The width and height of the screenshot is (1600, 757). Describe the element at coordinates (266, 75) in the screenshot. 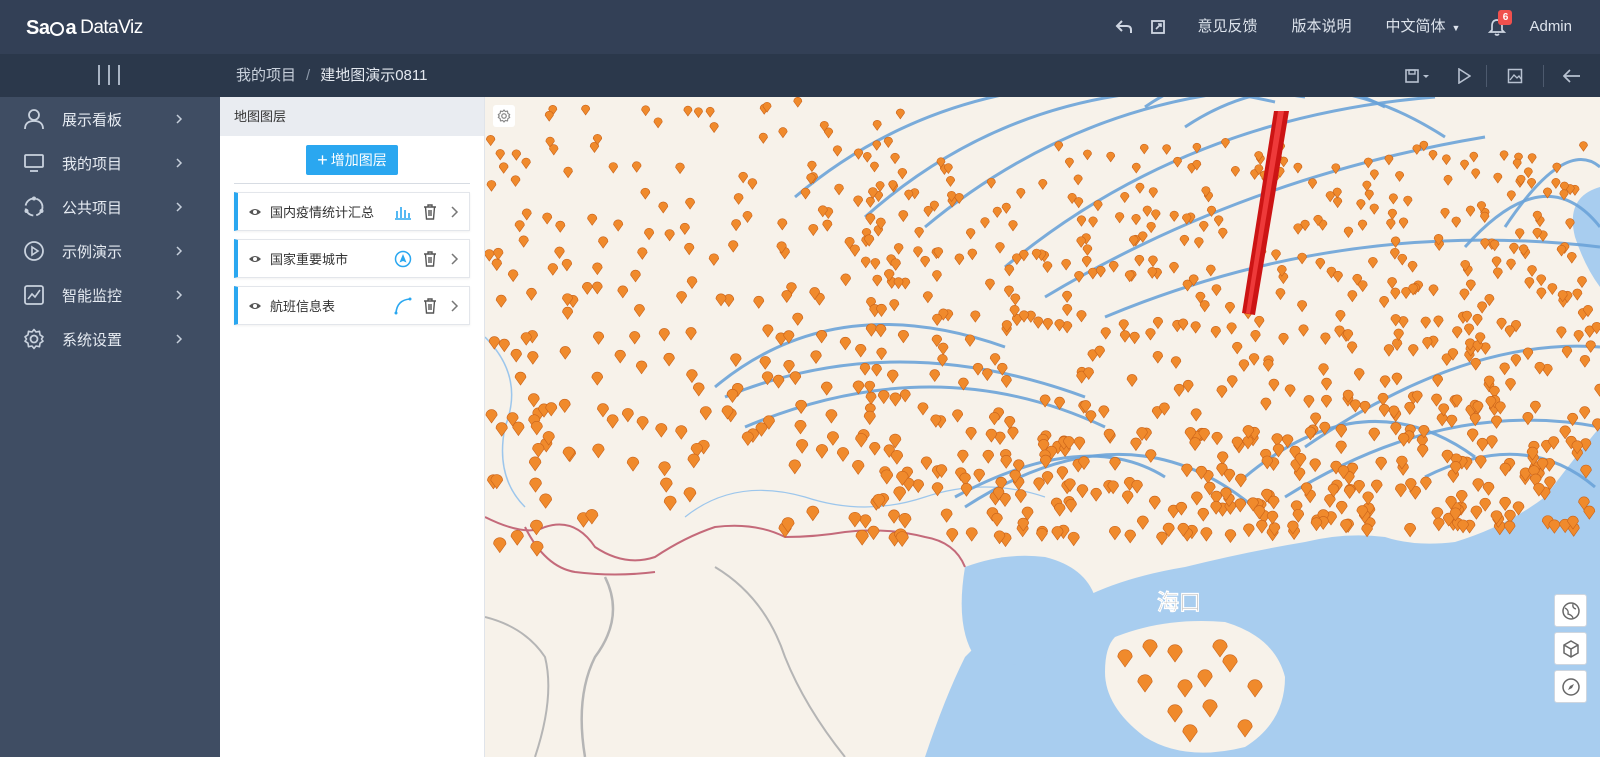

I see `breadcrumb-my-projects: 我的项目` at that location.